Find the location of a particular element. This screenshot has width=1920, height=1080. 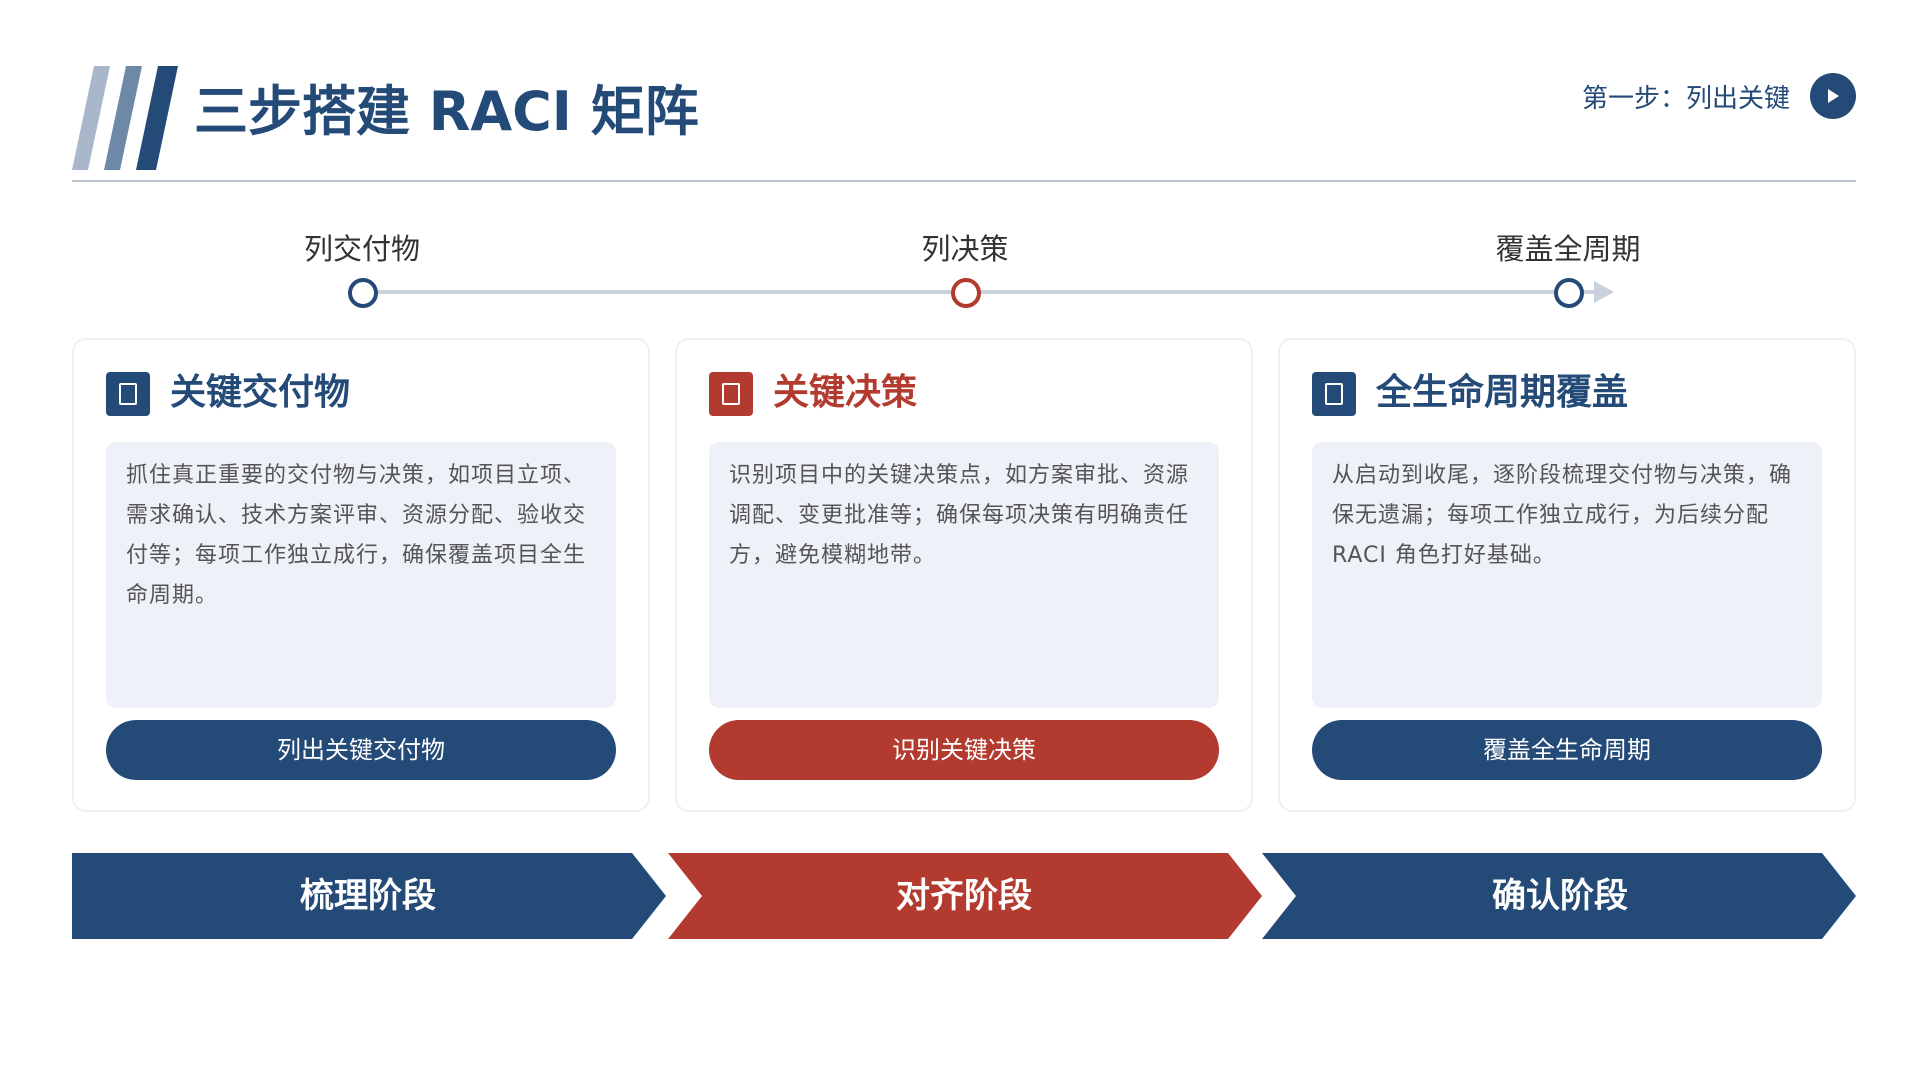

card-title: 关键决策 is located at coordinates (845, 392).